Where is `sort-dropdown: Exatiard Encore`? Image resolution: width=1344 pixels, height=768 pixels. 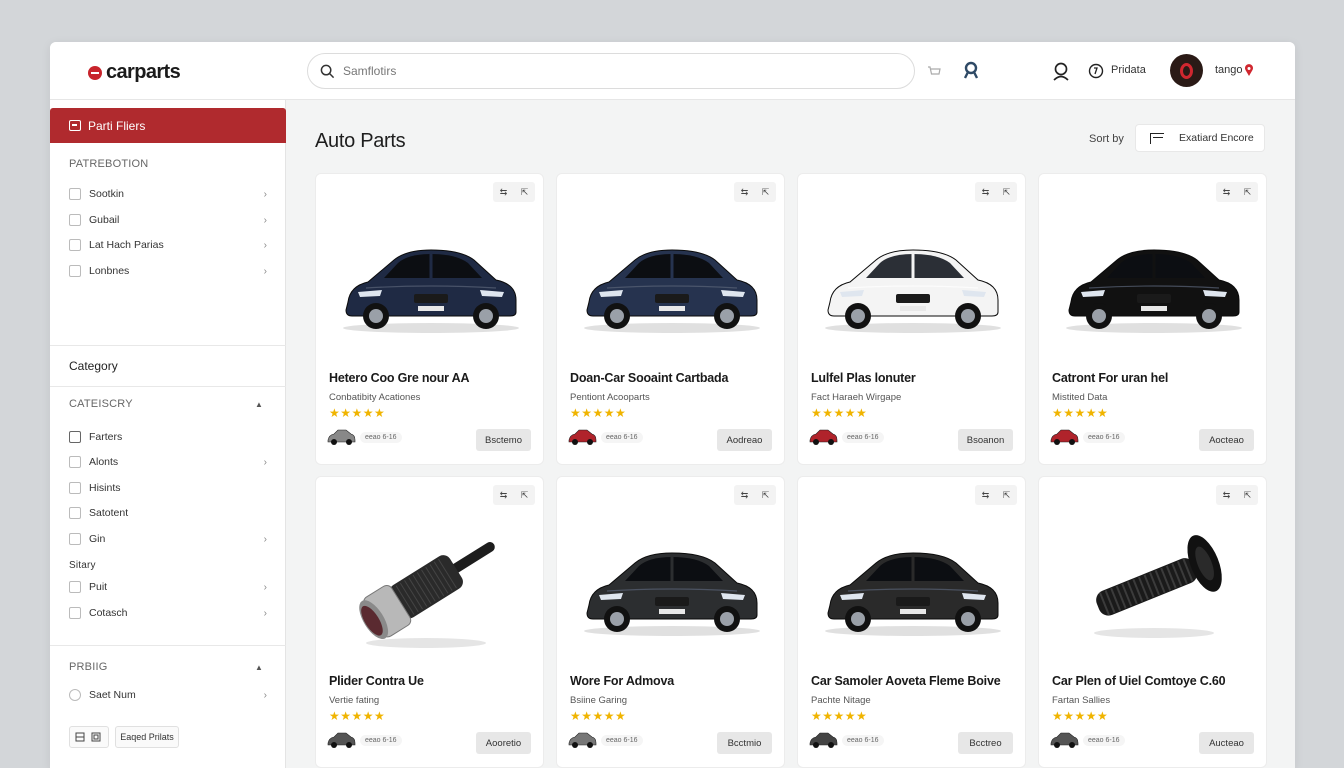
sort-dropdown: Exatiard Encore is located at coordinates (1200, 138).